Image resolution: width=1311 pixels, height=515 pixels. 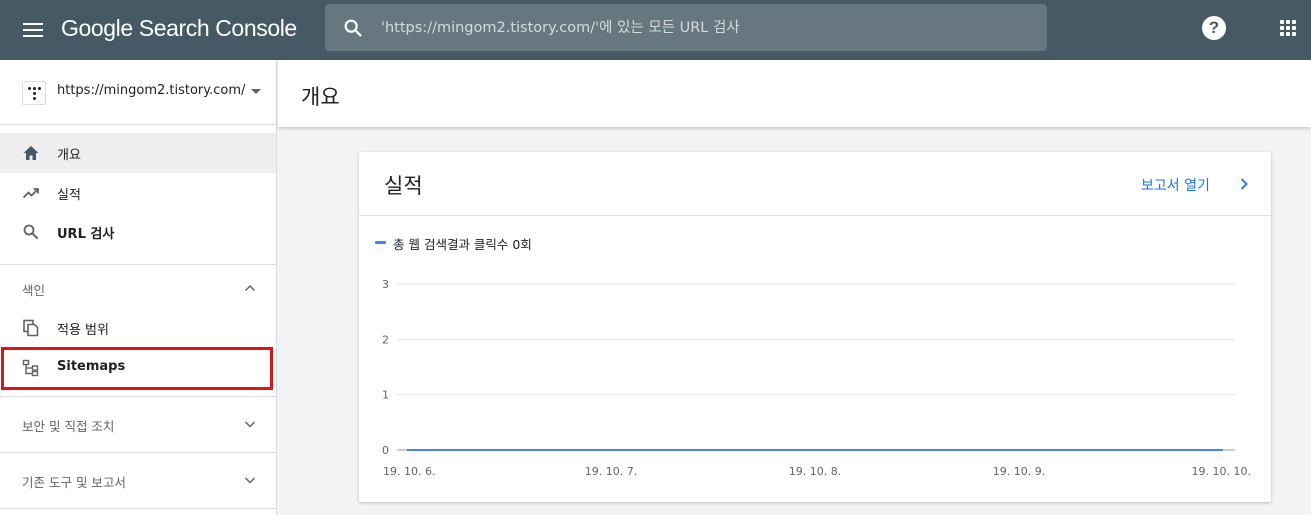 What do you see at coordinates (1288, 28) in the screenshot?
I see `apps-grid-icon` at bounding box center [1288, 28].